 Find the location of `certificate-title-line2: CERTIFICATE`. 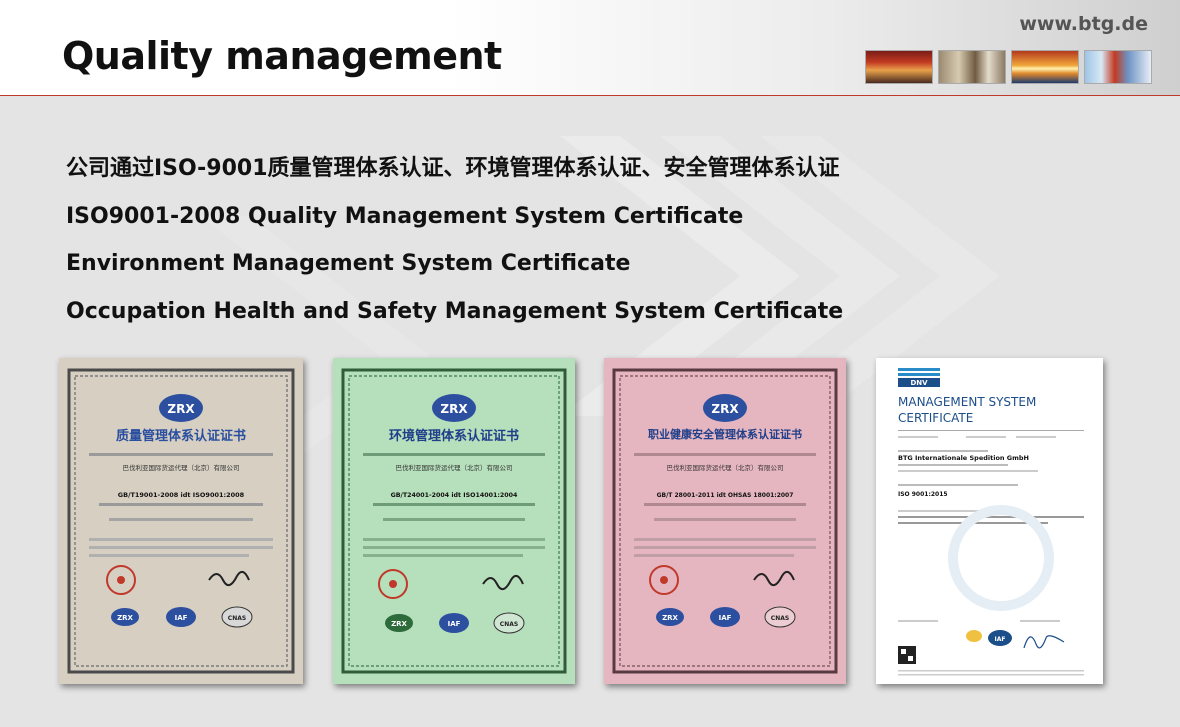

certificate-title-line2: CERTIFICATE is located at coordinates (935, 418).